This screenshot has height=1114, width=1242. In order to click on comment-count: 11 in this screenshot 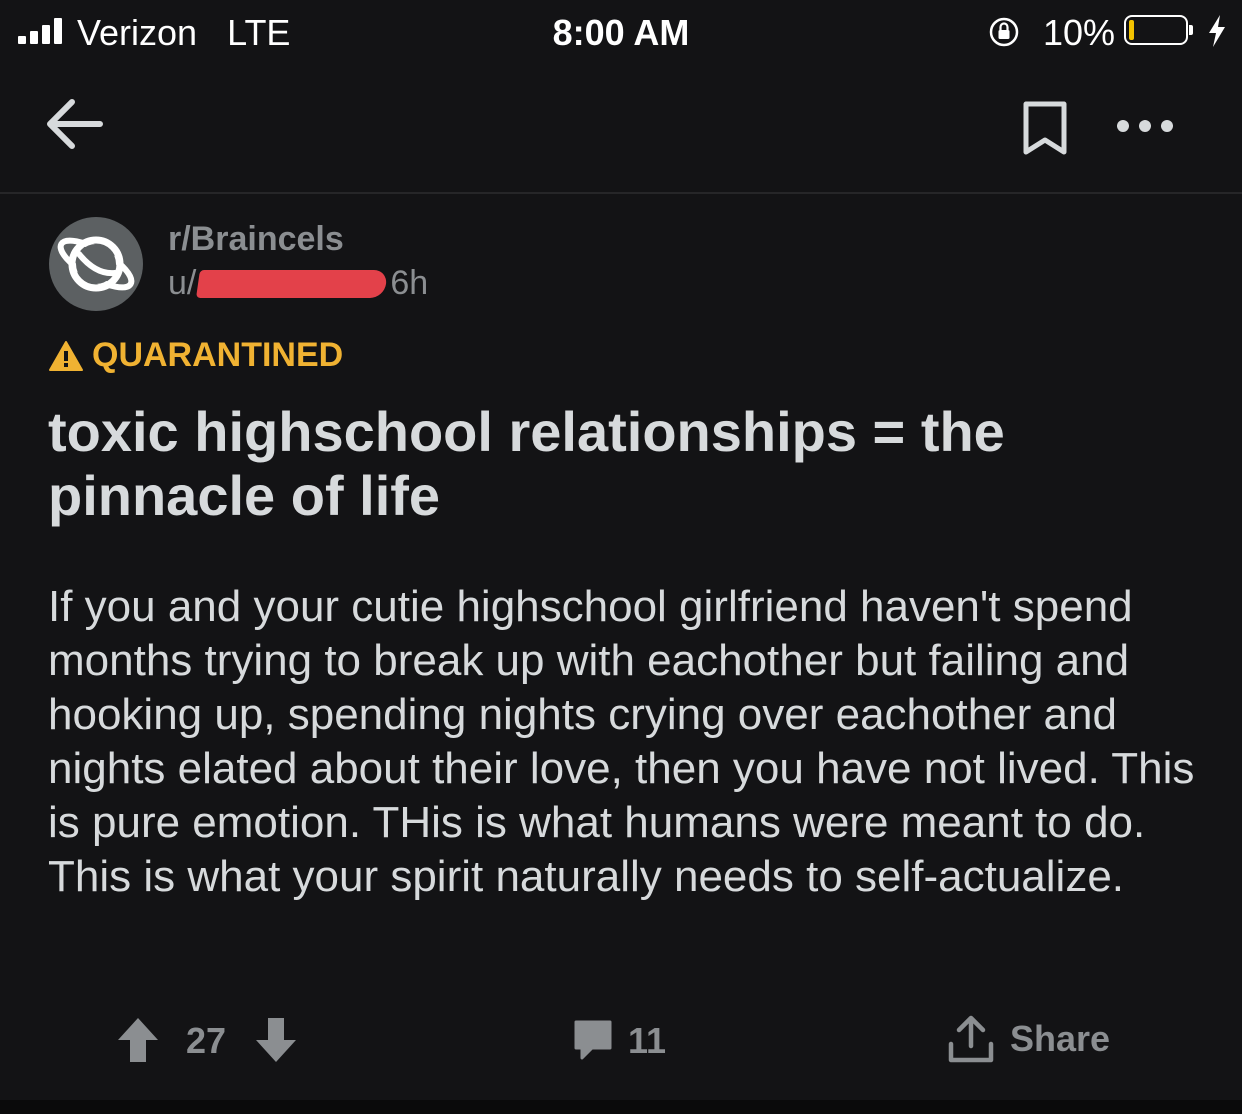, I will do `click(647, 1041)`.